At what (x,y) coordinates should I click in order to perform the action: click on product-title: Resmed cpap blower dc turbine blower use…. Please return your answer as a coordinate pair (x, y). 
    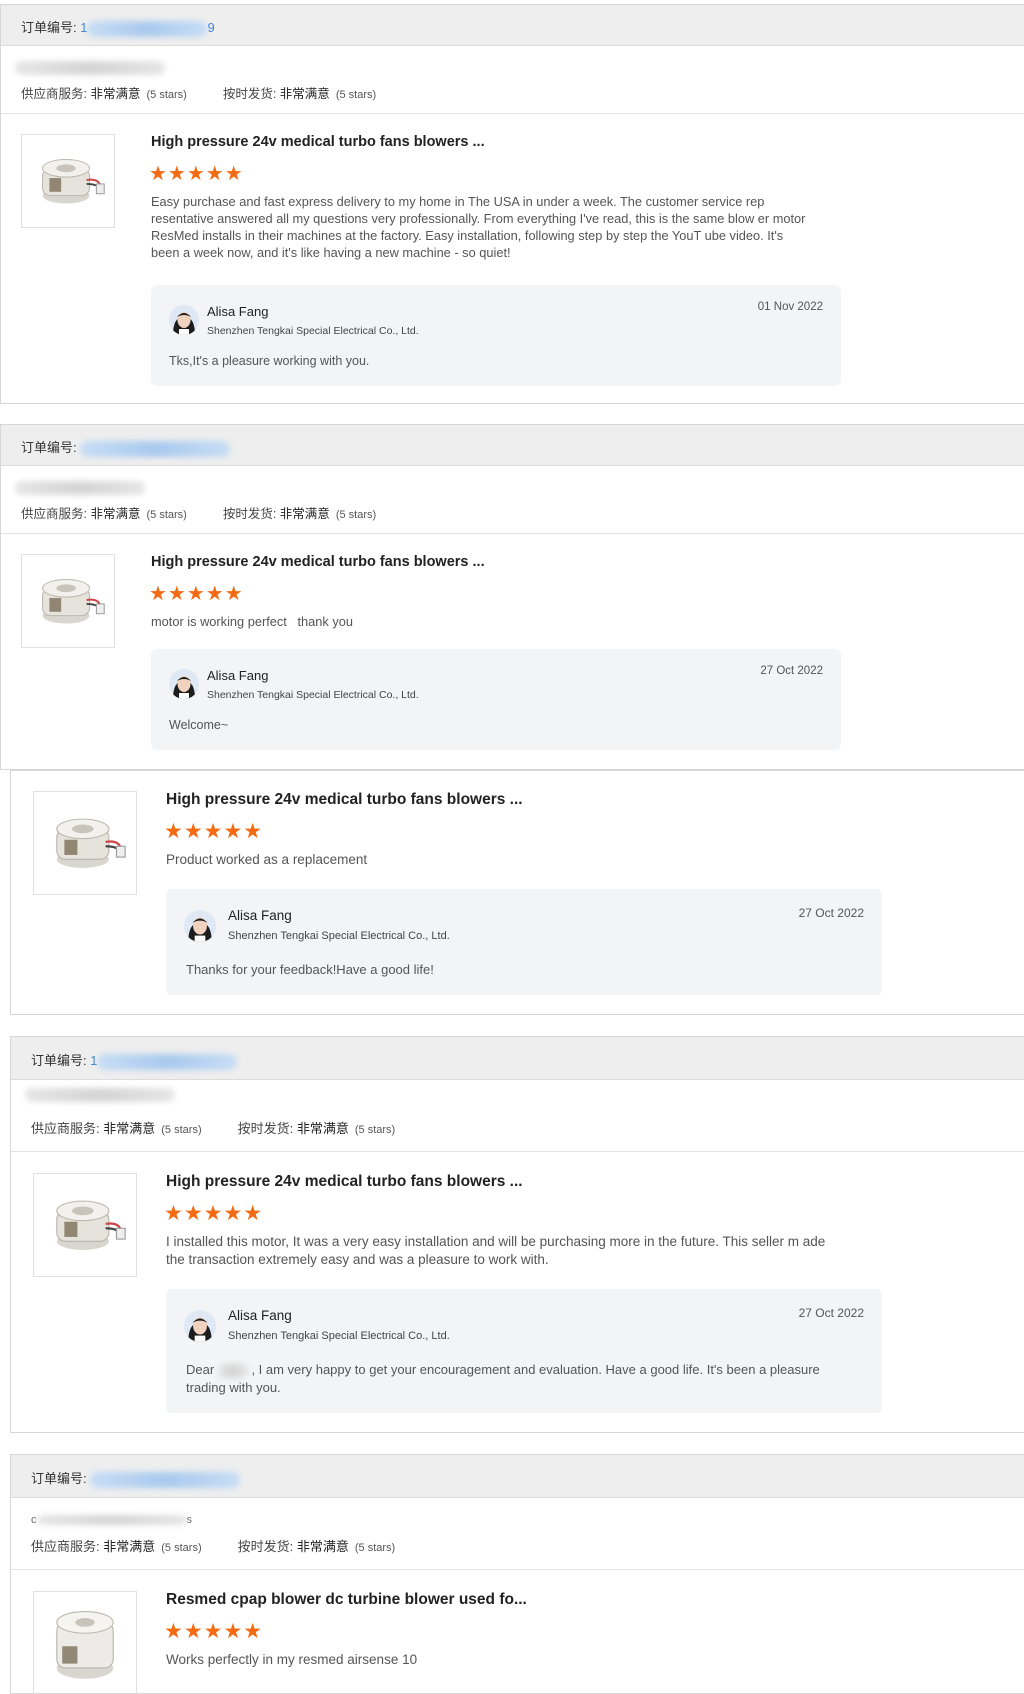
    Looking at the image, I should click on (346, 1600).